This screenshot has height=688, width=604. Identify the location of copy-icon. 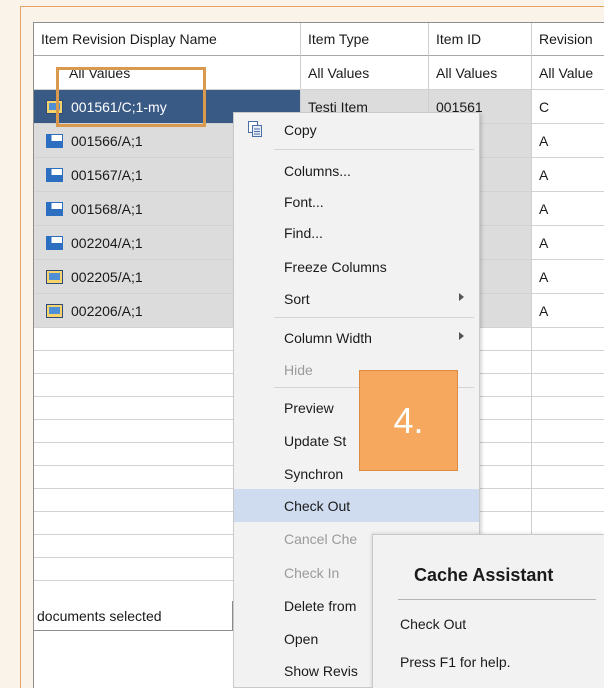
(255, 129).